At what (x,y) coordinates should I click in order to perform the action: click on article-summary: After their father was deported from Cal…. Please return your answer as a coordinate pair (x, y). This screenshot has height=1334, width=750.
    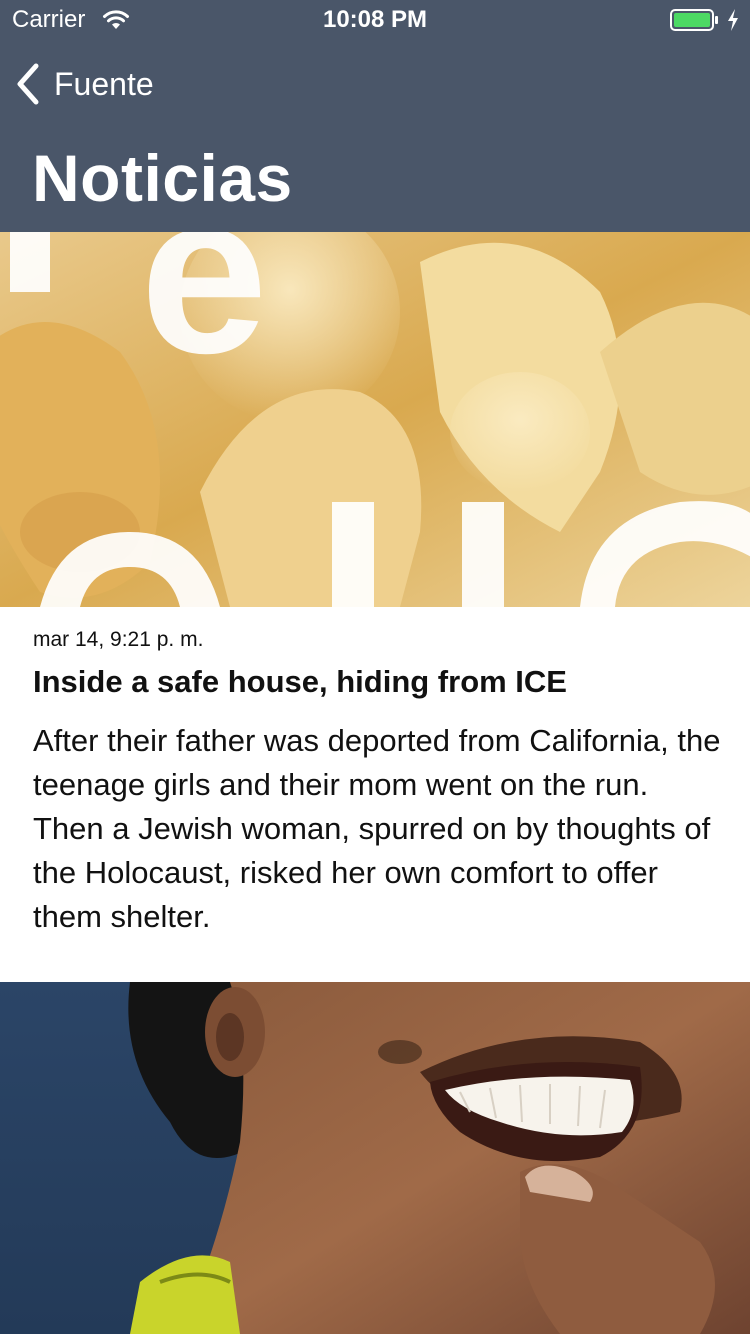
    Looking at the image, I should click on (377, 828).